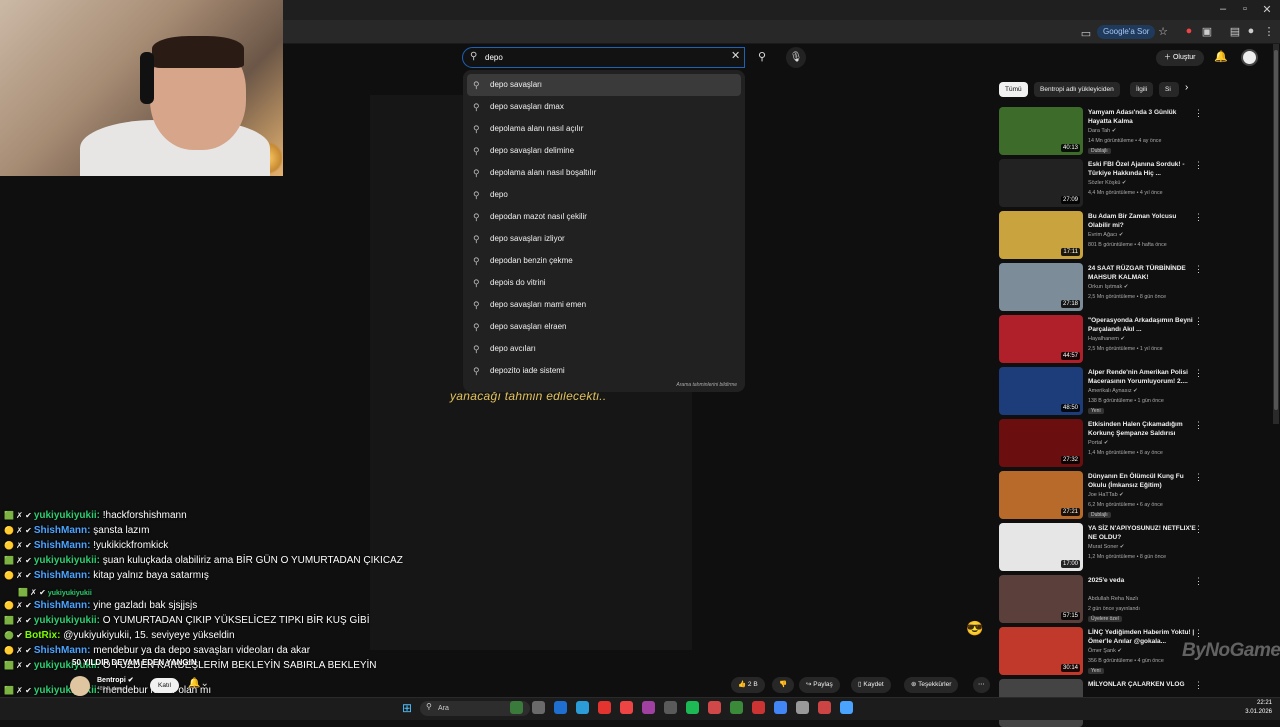  Describe the element at coordinates (1041, 495) in the screenshot. I see `video-thumbnail: 27:21` at that location.